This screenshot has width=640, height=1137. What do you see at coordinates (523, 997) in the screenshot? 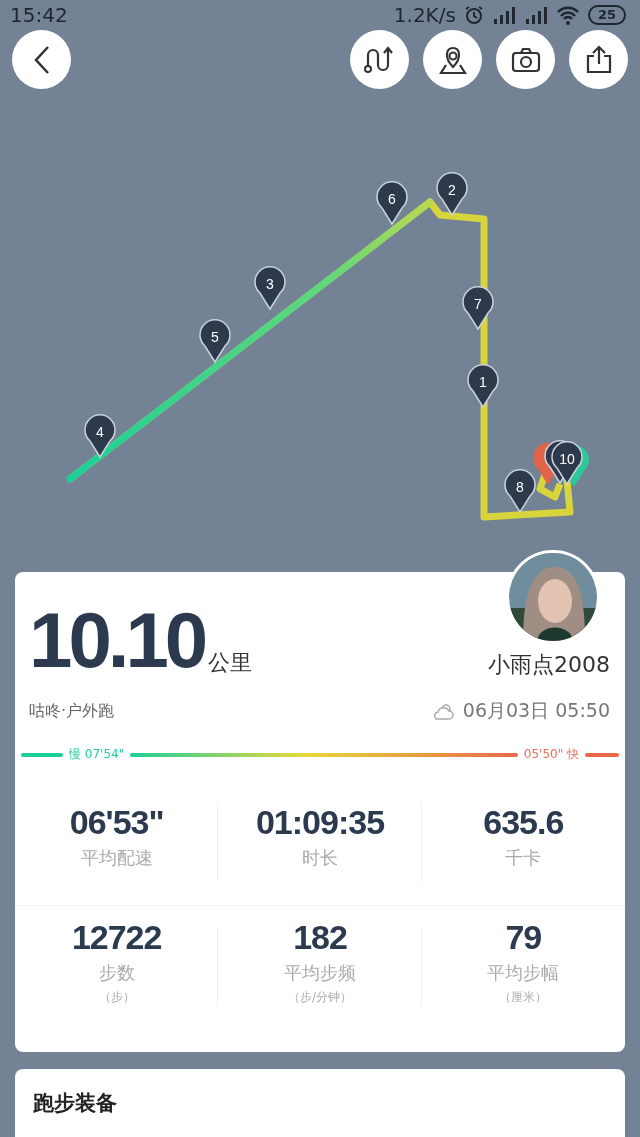
I see `stat-unit: （厘米）` at bounding box center [523, 997].